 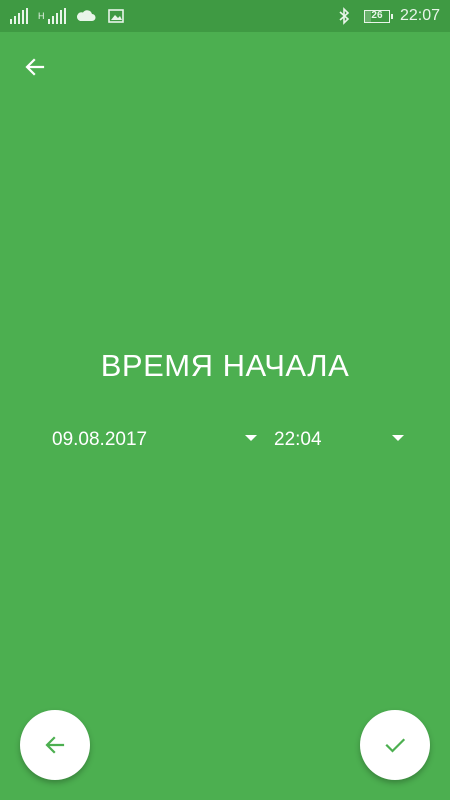 What do you see at coordinates (225, 16) in the screenshot?
I see `status-bar: H 26 22:07` at bounding box center [225, 16].